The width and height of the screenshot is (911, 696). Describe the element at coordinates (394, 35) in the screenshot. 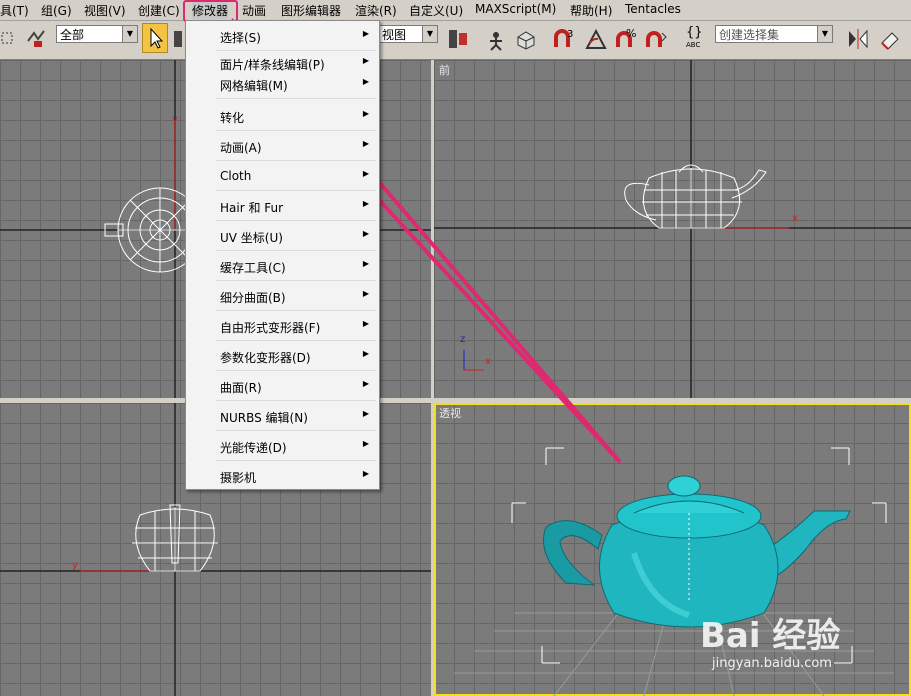

I see `reference-coordinate-value: 视图` at that location.